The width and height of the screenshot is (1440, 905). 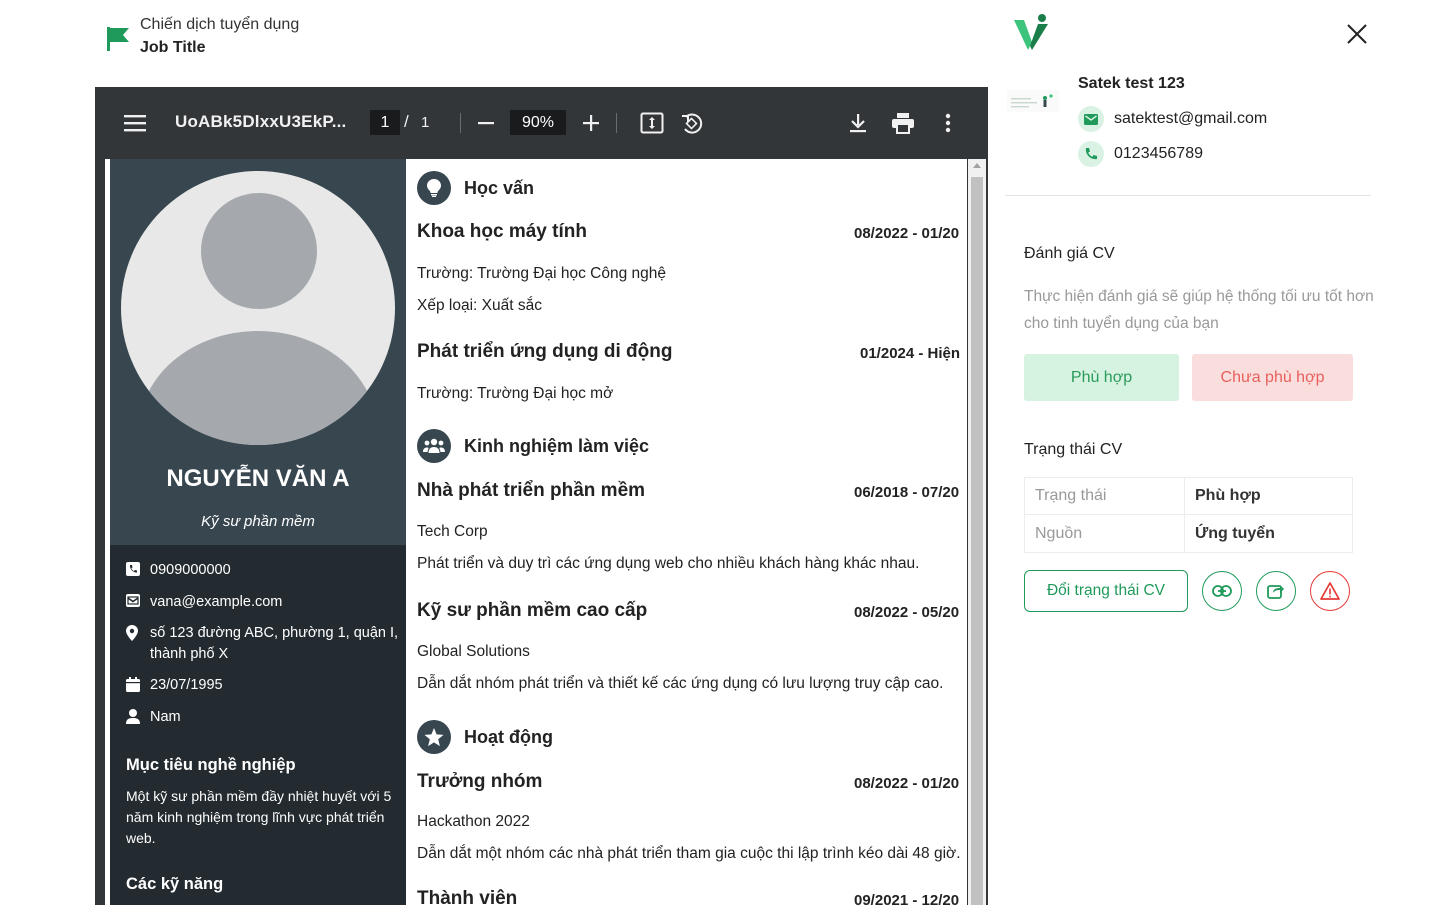 I want to click on pdf-toolbar: UoABk5DlxxU3EkP... 1 / 1 90%, so click(x=541, y=123).